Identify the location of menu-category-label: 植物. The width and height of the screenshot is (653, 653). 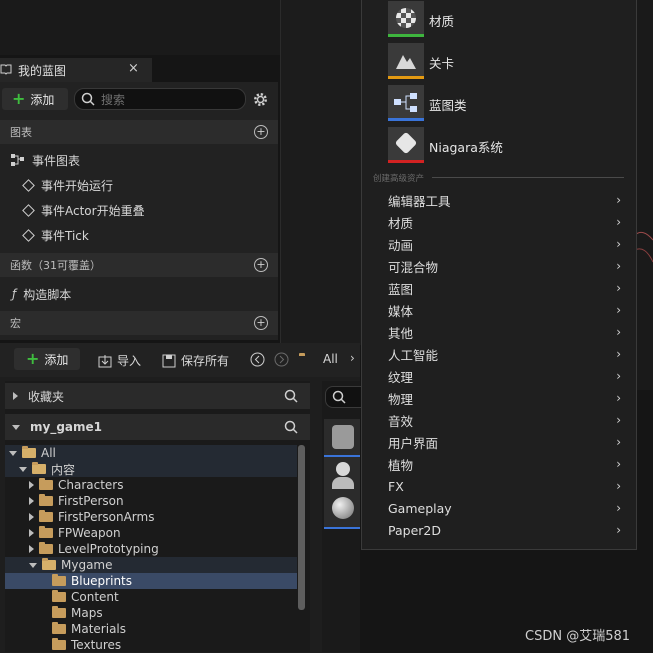
(401, 465).